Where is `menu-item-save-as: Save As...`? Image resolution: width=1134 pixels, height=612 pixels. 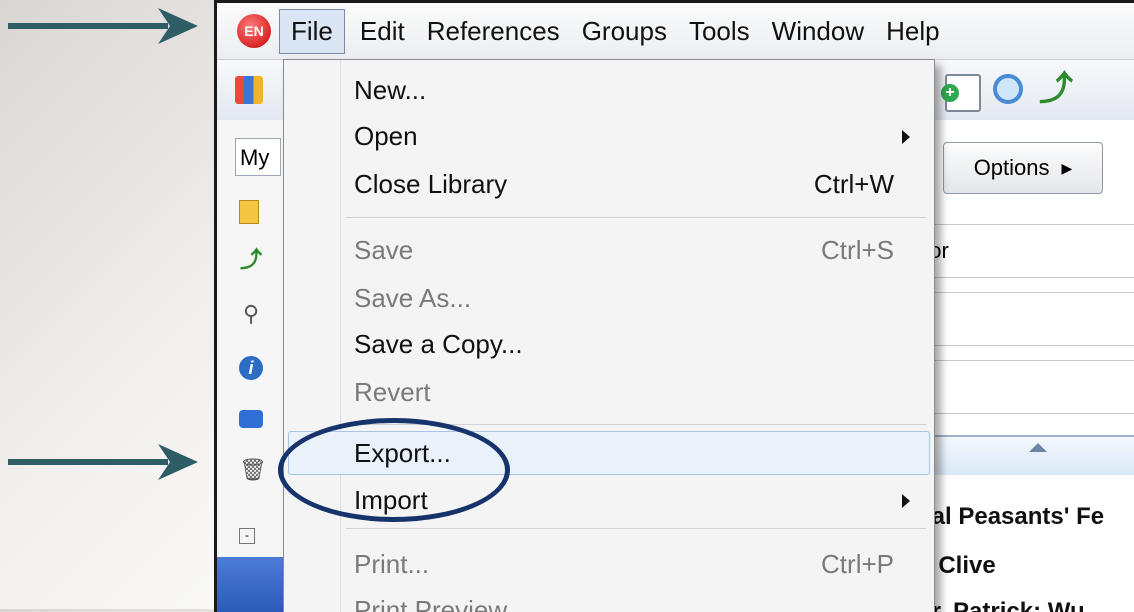 menu-item-save-as: Save As... is located at coordinates (634, 298).